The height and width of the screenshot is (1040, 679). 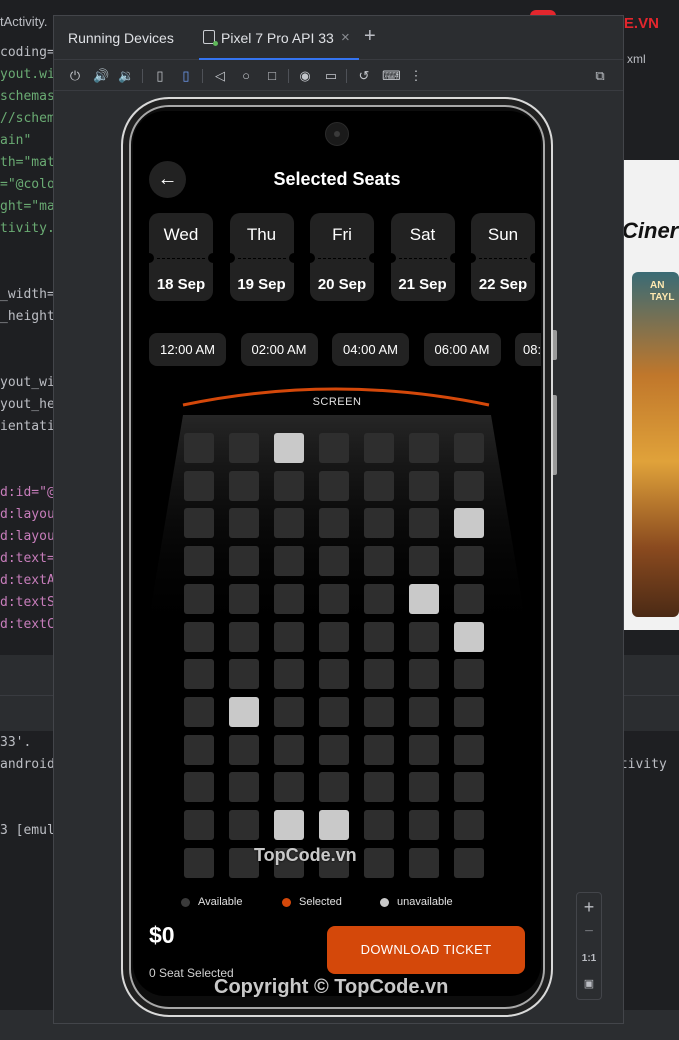 I want to click on time-chip: 02:00 AM, so click(x=279, y=349).